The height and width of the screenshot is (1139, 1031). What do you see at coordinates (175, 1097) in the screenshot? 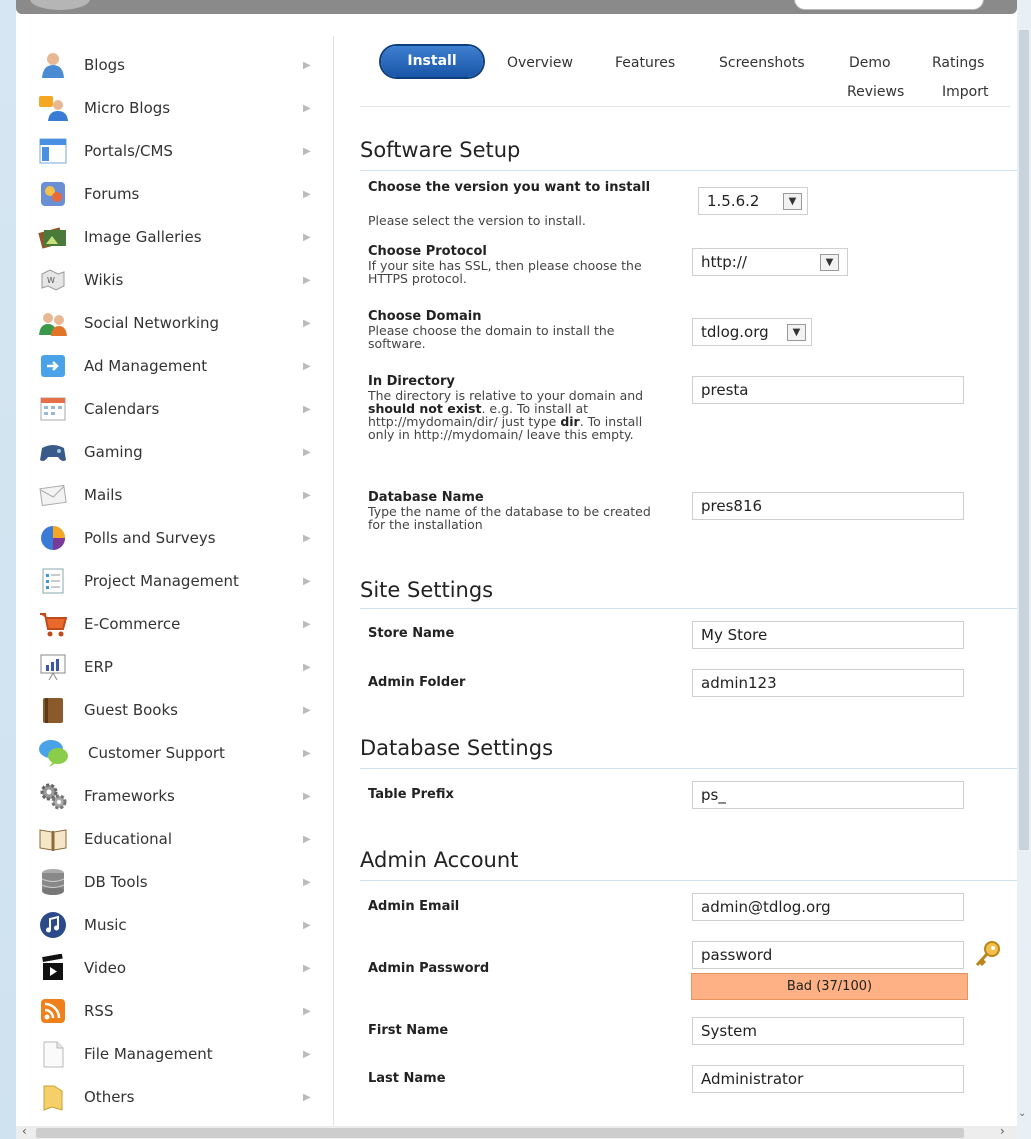
I see `sidebar-item-others: Others ▶` at bounding box center [175, 1097].